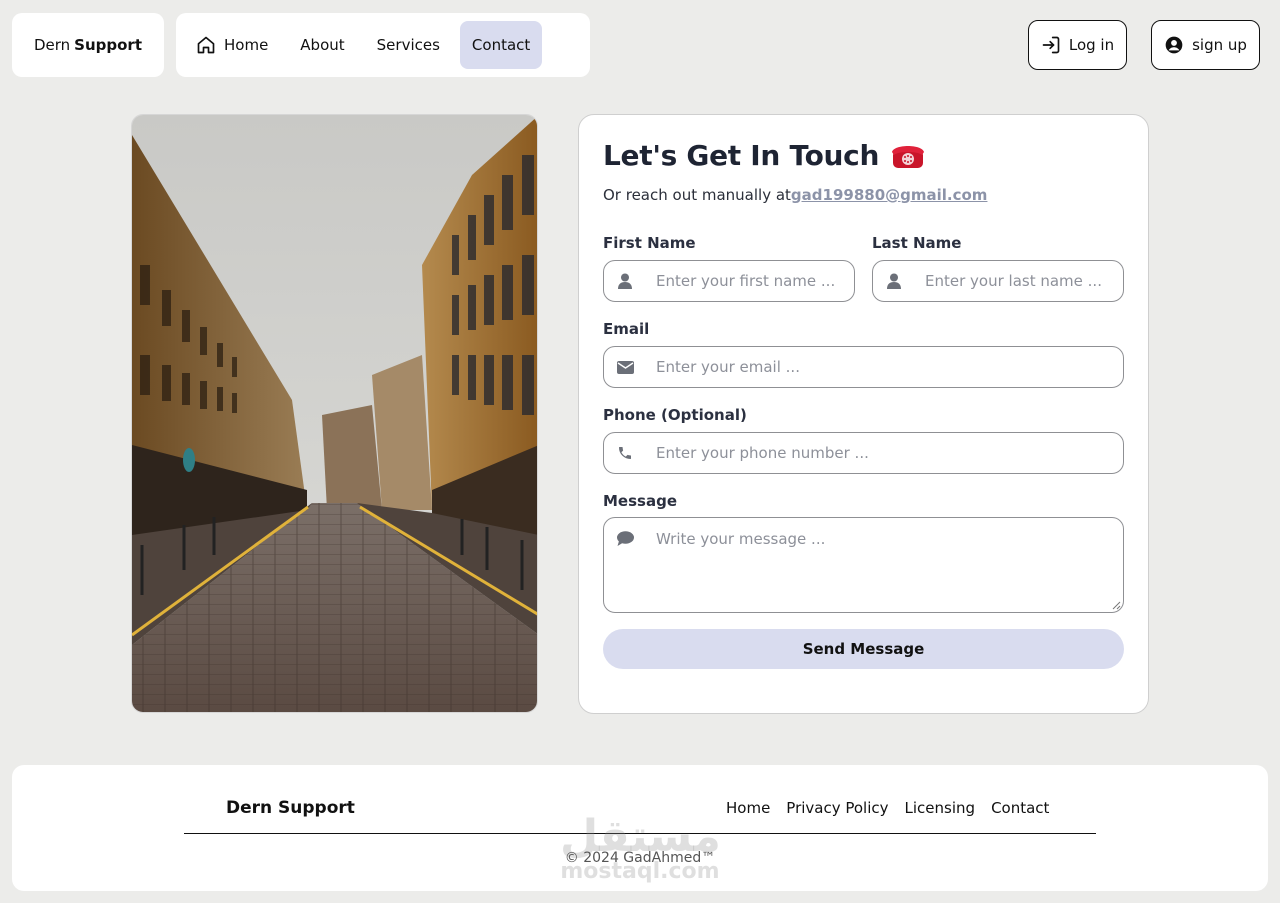 The height and width of the screenshot is (903, 1280). What do you see at coordinates (889, 195) in the screenshot?
I see `email-link: gad199880@gmail.com` at bounding box center [889, 195].